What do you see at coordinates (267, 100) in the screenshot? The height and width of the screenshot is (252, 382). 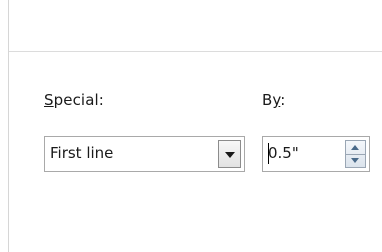 I see `by-label-text: B` at bounding box center [267, 100].